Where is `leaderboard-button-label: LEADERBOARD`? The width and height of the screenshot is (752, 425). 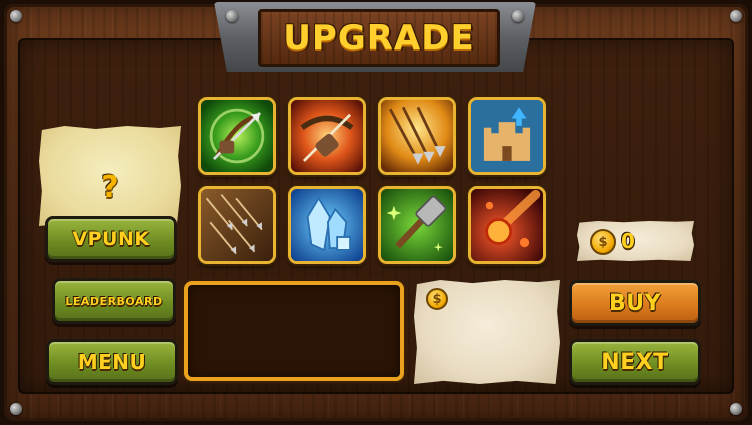 leaderboard-button-label: LEADERBOARD is located at coordinates (114, 301).